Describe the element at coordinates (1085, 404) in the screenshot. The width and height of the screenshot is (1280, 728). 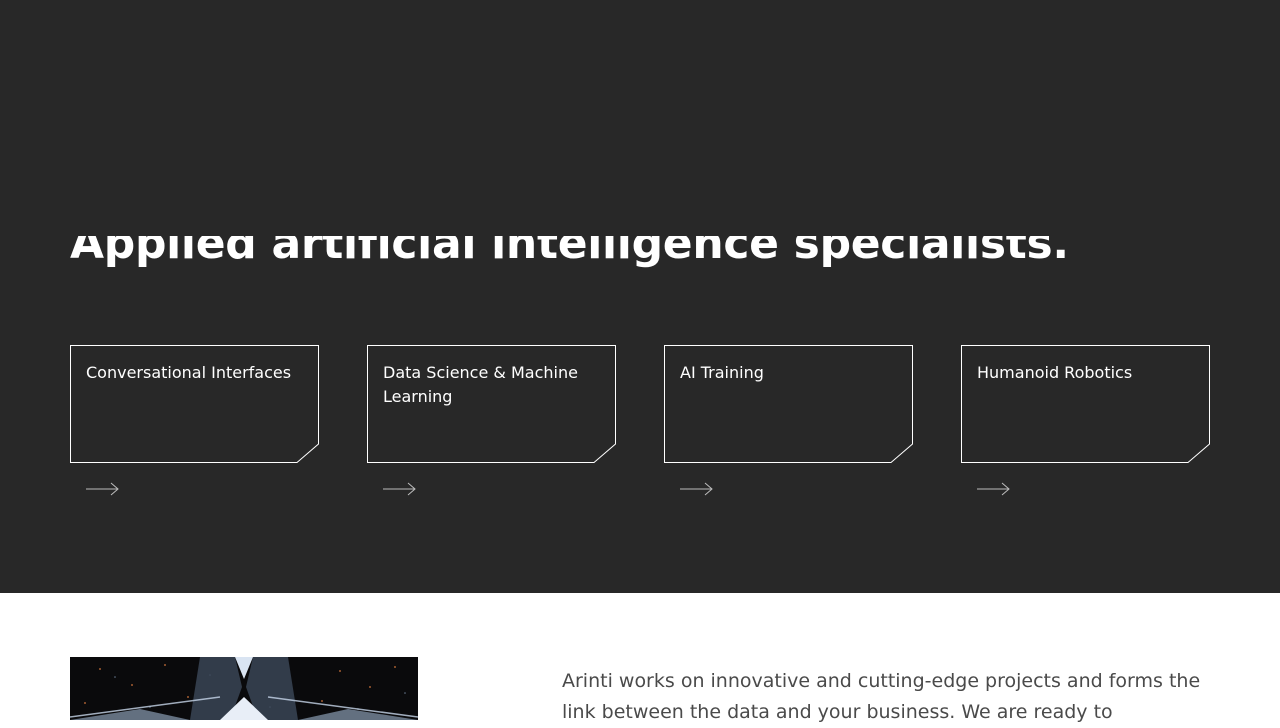
I see `service-card-humanoid-robotics: Humanoid Robotics` at that location.